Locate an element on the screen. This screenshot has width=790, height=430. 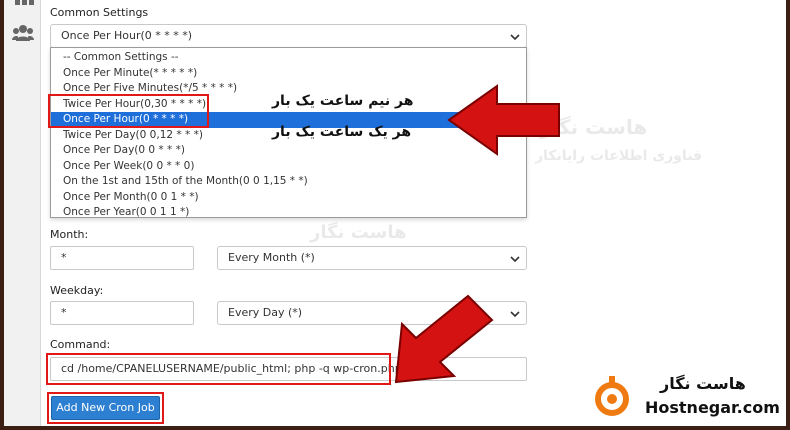
command-highlight-box is located at coordinates (218, 369).